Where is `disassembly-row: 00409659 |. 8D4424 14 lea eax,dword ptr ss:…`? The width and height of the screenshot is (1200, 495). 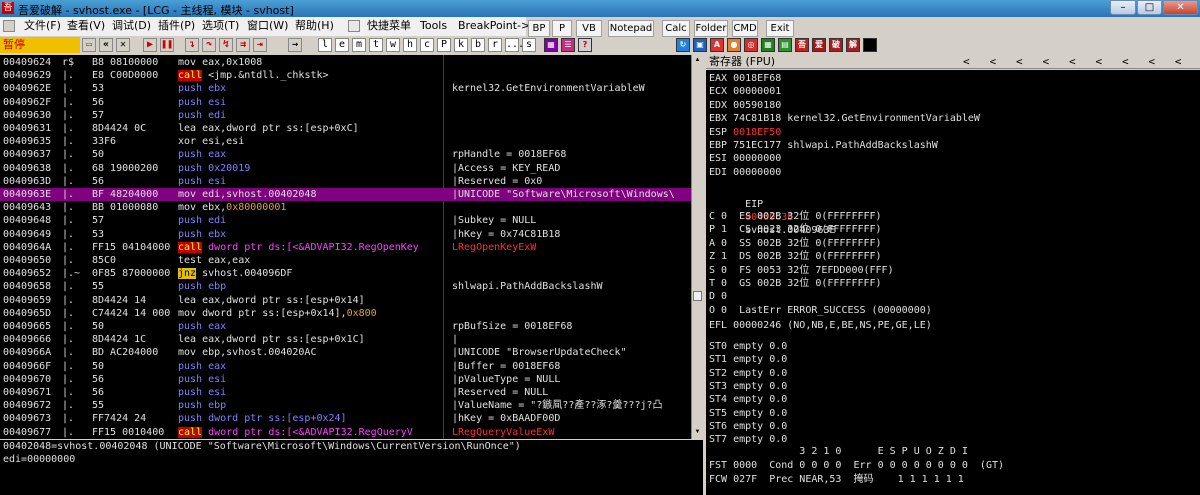
disassembly-row: 00409659 |. 8D4424 14 lea eax,dword ptr ss:… is located at coordinates (345, 300).